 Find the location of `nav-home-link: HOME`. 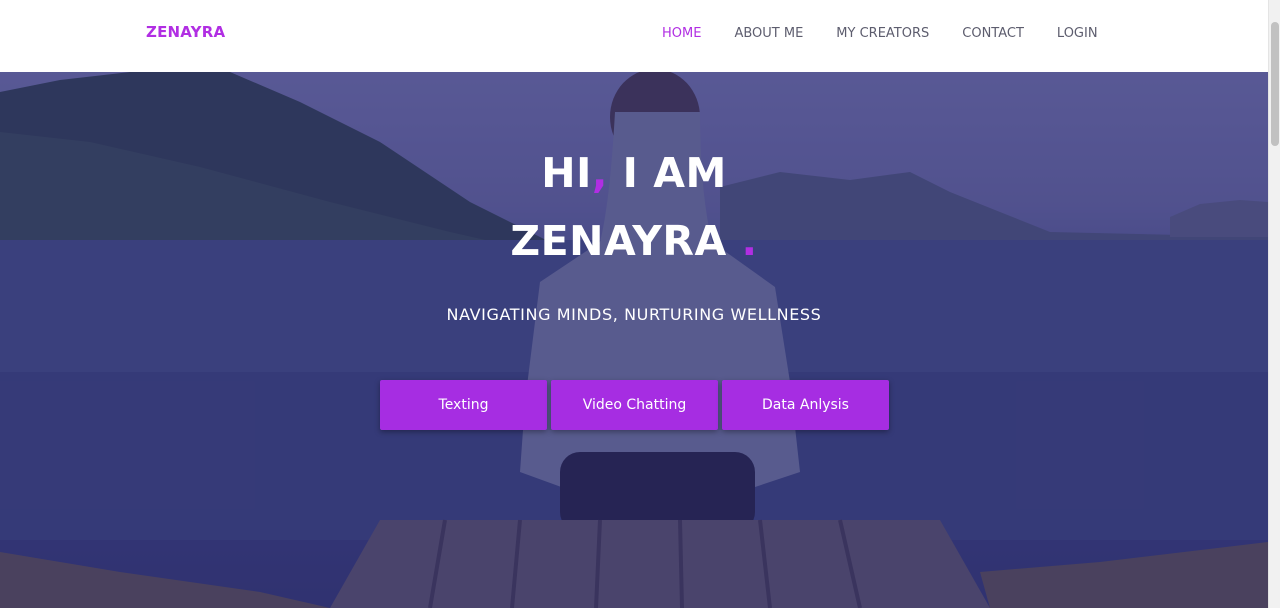

nav-home-link: HOME is located at coordinates (681, 33).